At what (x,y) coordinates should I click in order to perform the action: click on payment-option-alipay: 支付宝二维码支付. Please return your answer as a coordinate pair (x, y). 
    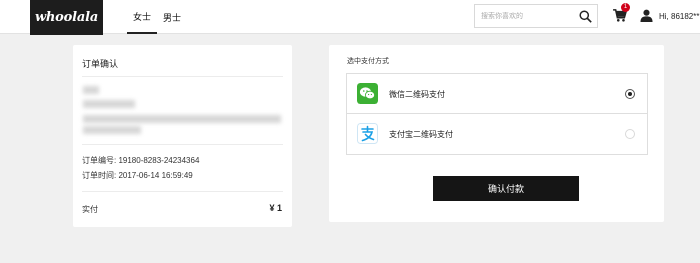
    Looking at the image, I should click on (497, 134).